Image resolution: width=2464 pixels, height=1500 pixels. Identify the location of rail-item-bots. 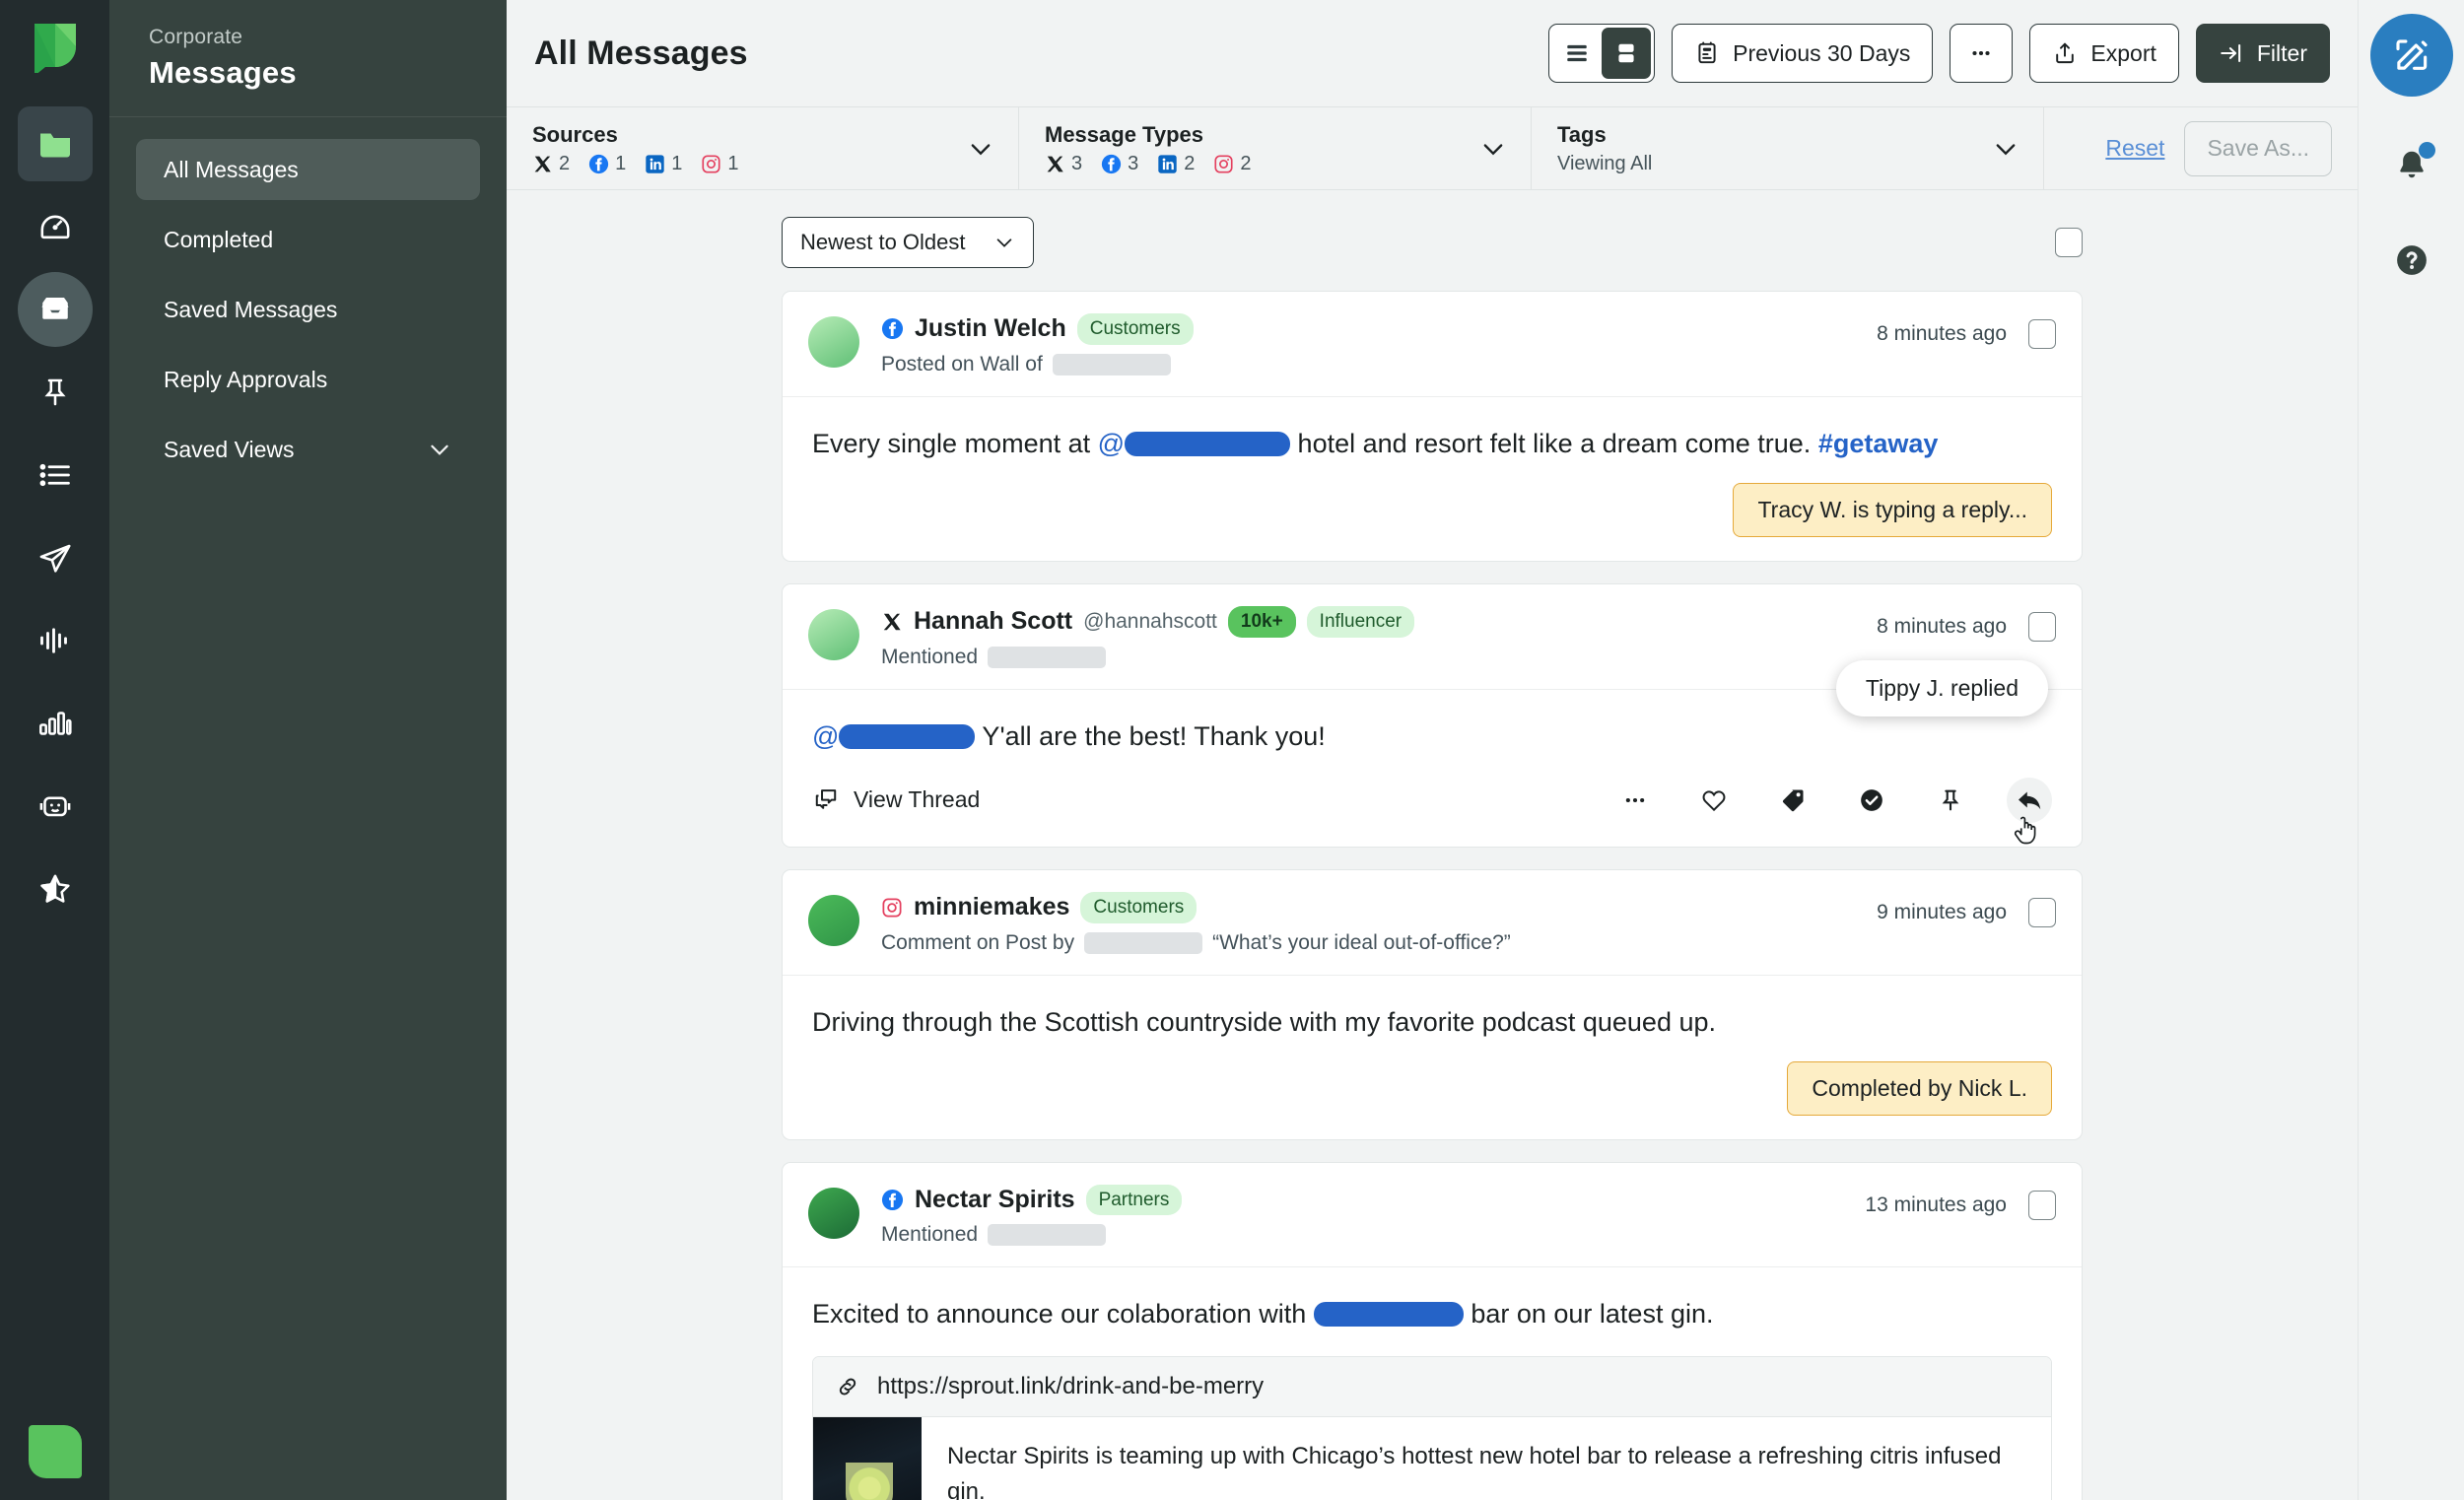
(55, 806).